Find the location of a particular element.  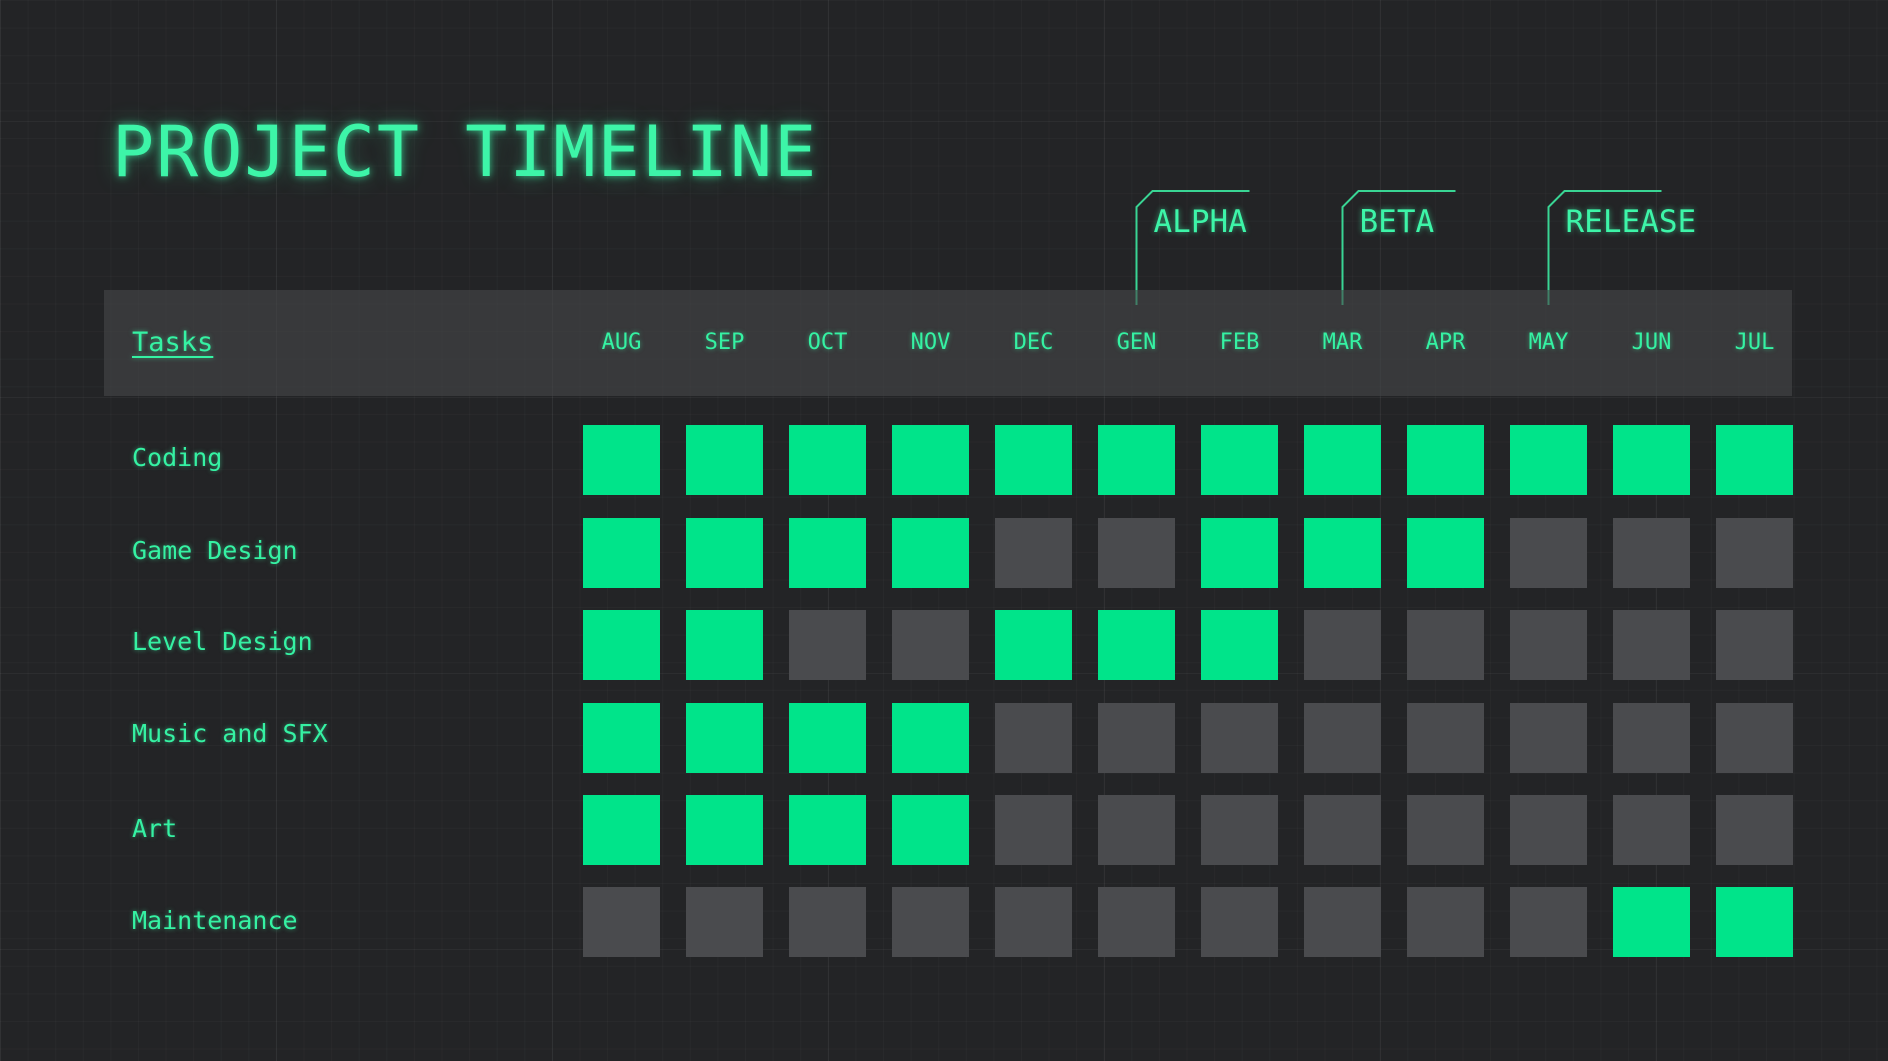

task-label: Music and SFX is located at coordinates (230, 733).